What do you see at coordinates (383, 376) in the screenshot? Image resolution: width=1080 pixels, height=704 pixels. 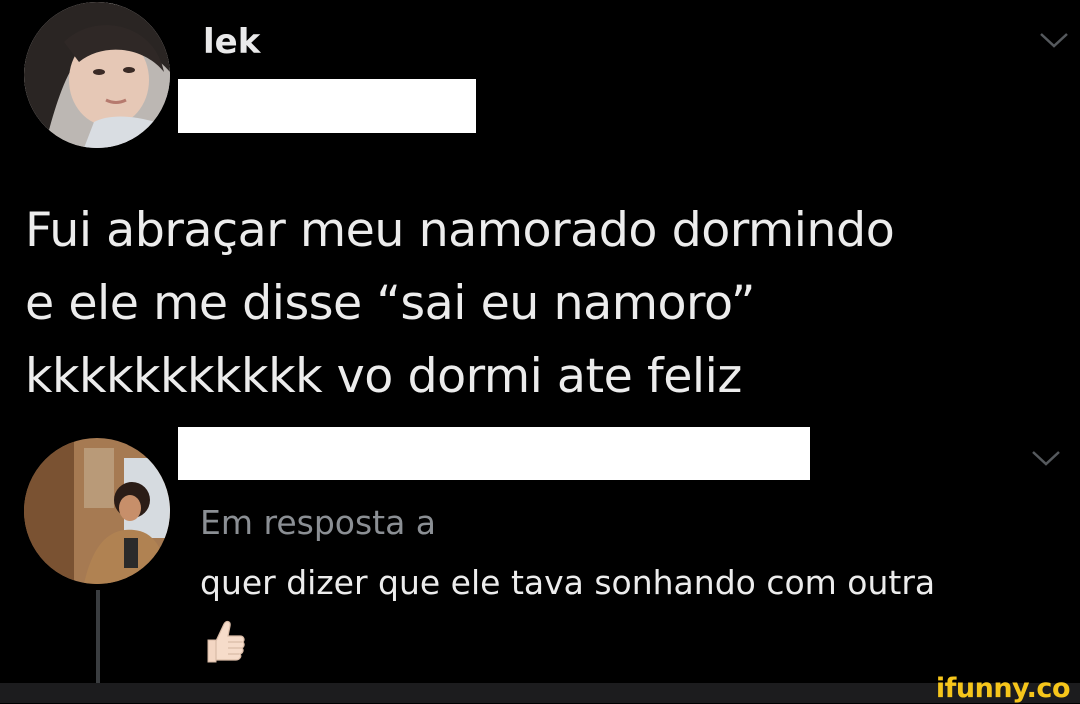 I see `tweet-text-line: kkkkkkkkkkk vo dormi ate feliz` at bounding box center [383, 376].